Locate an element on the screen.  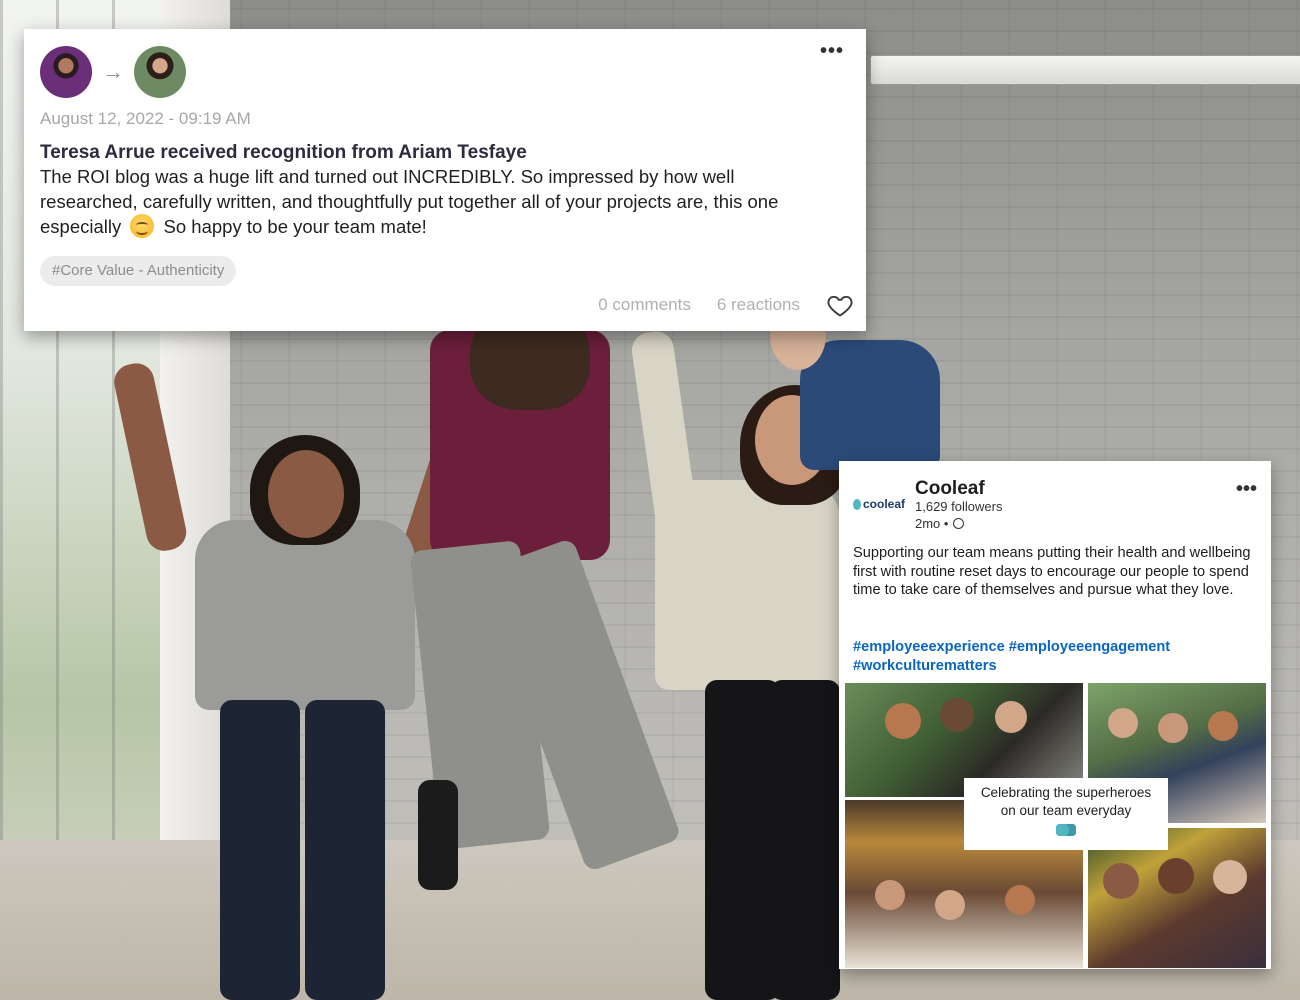
projector-screen is located at coordinates (1085, 70).